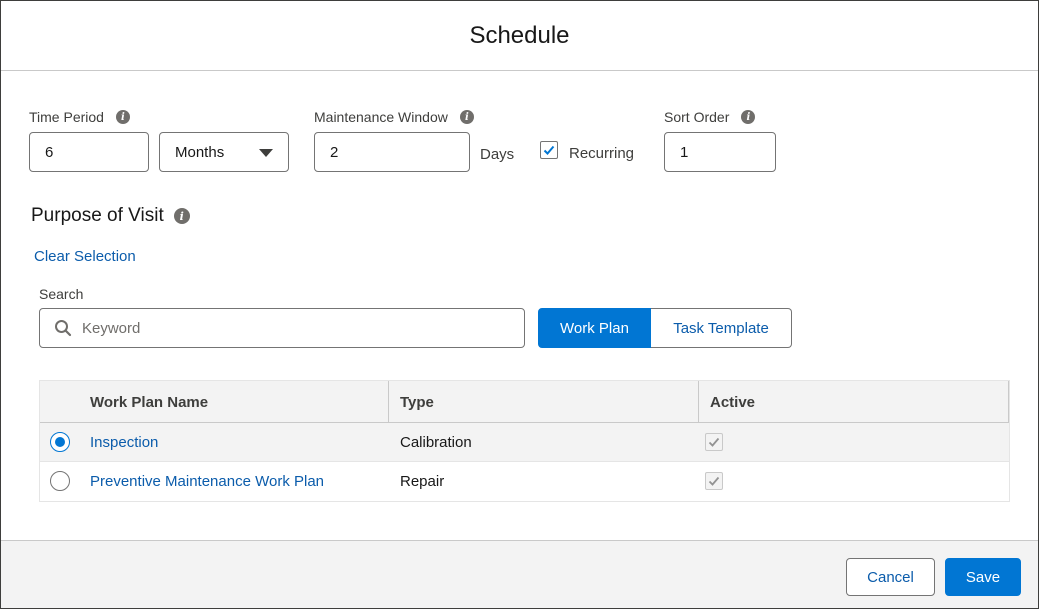  Describe the element at coordinates (266, 153) in the screenshot. I see `chevron-down-icon` at that location.